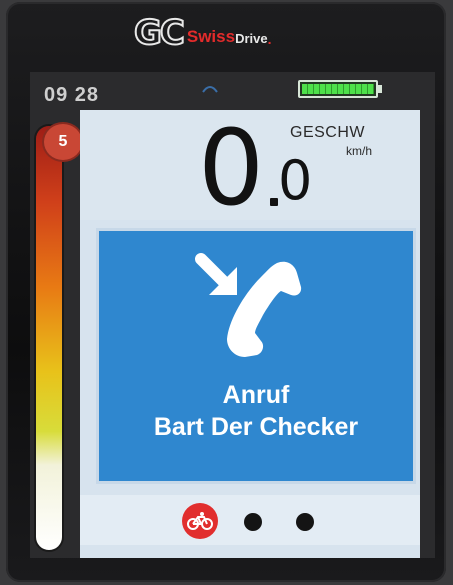 This screenshot has width=453, height=585. What do you see at coordinates (380, 89) in the screenshot?
I see `battery-tip` at bounding box center [380, 89].